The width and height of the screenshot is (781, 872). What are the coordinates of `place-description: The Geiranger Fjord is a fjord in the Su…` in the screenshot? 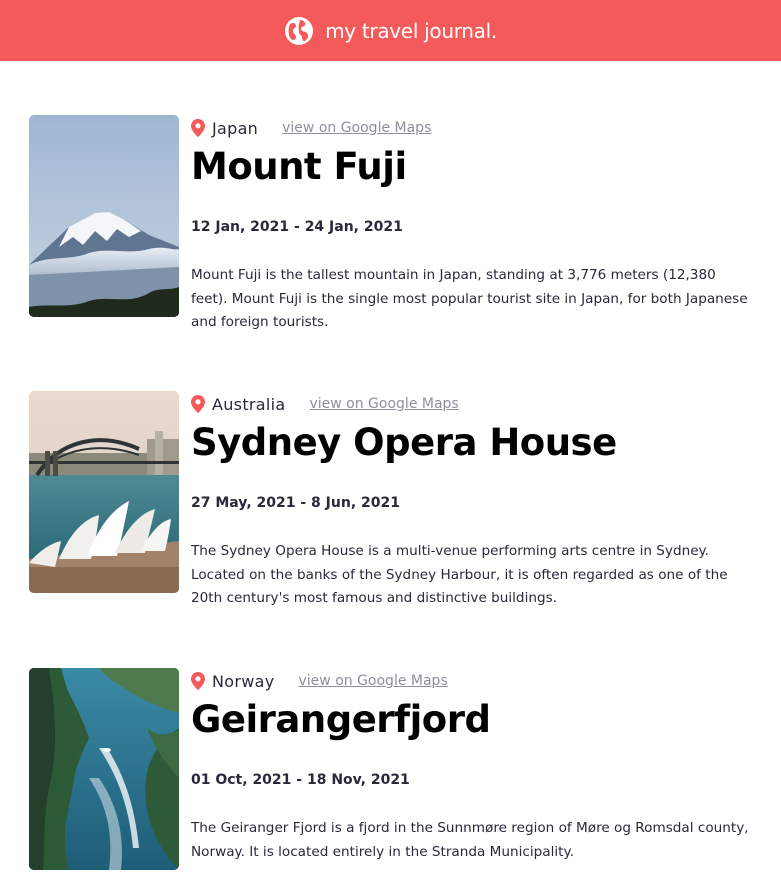 It's located at (470, 840).